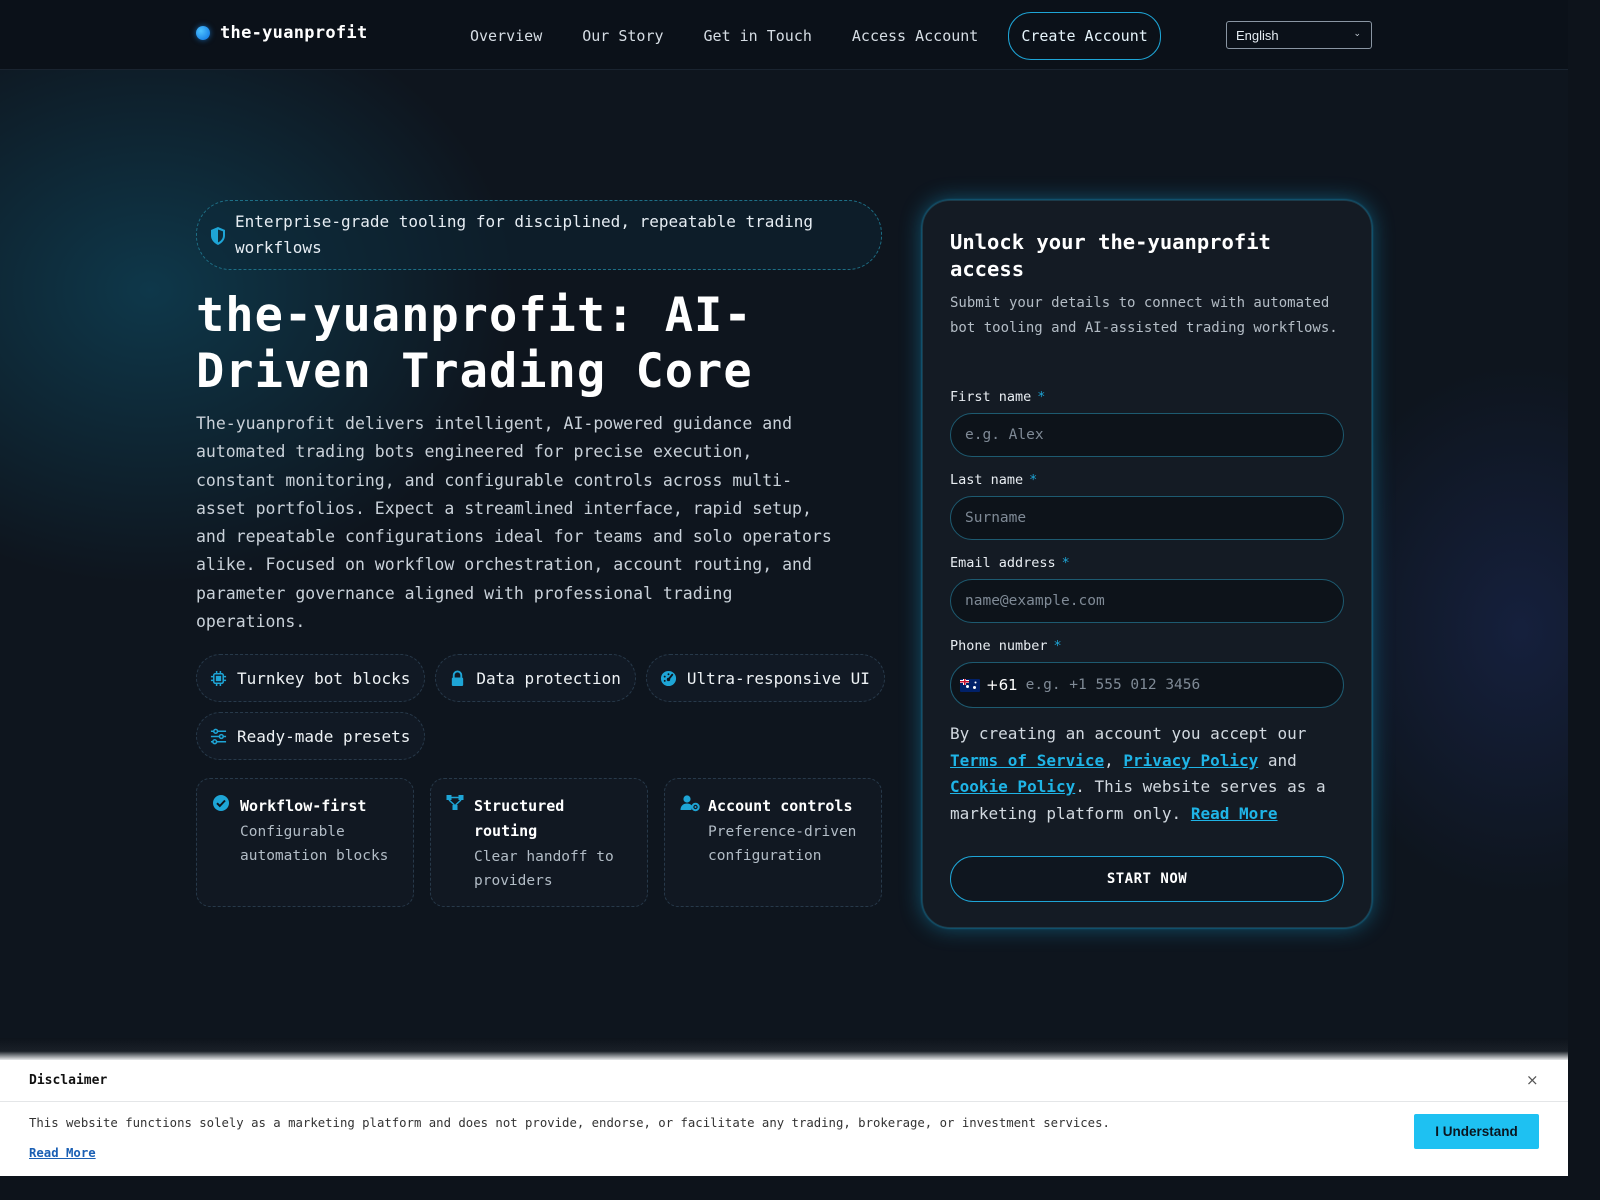  Describe the element at coordinates (1003, 563) in the screenshot. I see `label-text: Email address` at that location.